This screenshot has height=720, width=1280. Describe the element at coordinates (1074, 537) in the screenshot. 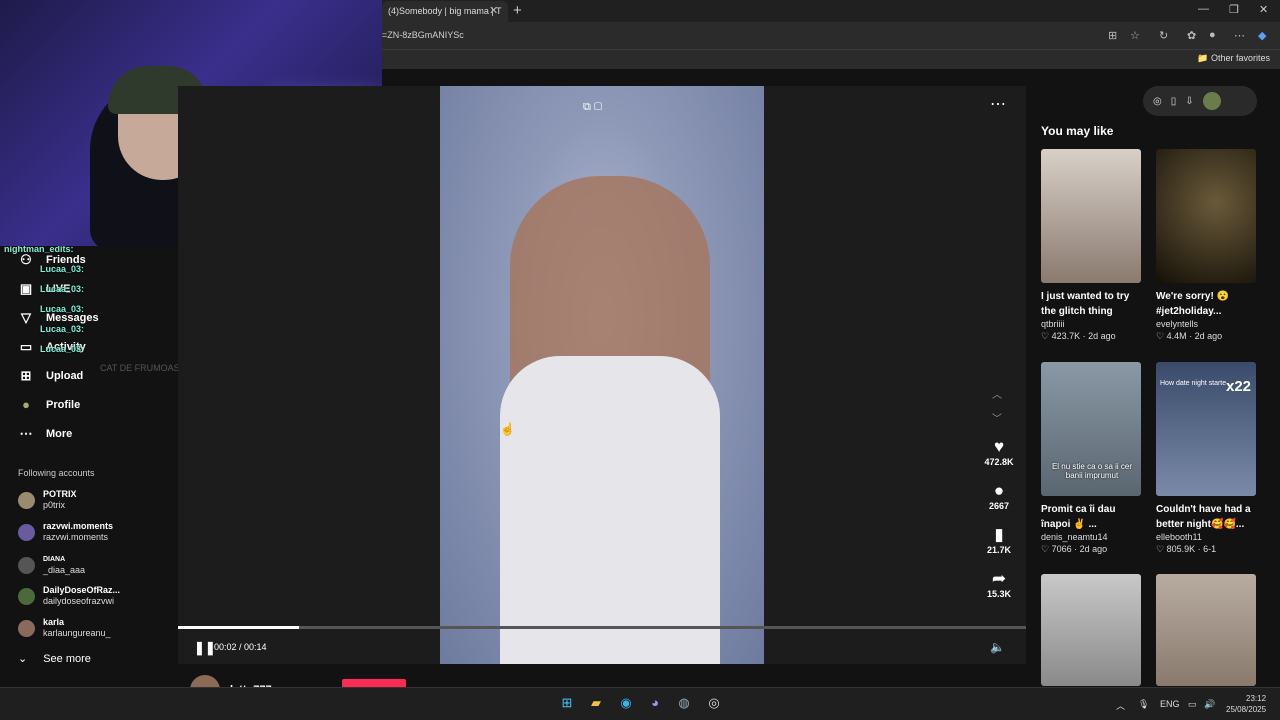

I see `card-user: denis_neamtu14` at that location.